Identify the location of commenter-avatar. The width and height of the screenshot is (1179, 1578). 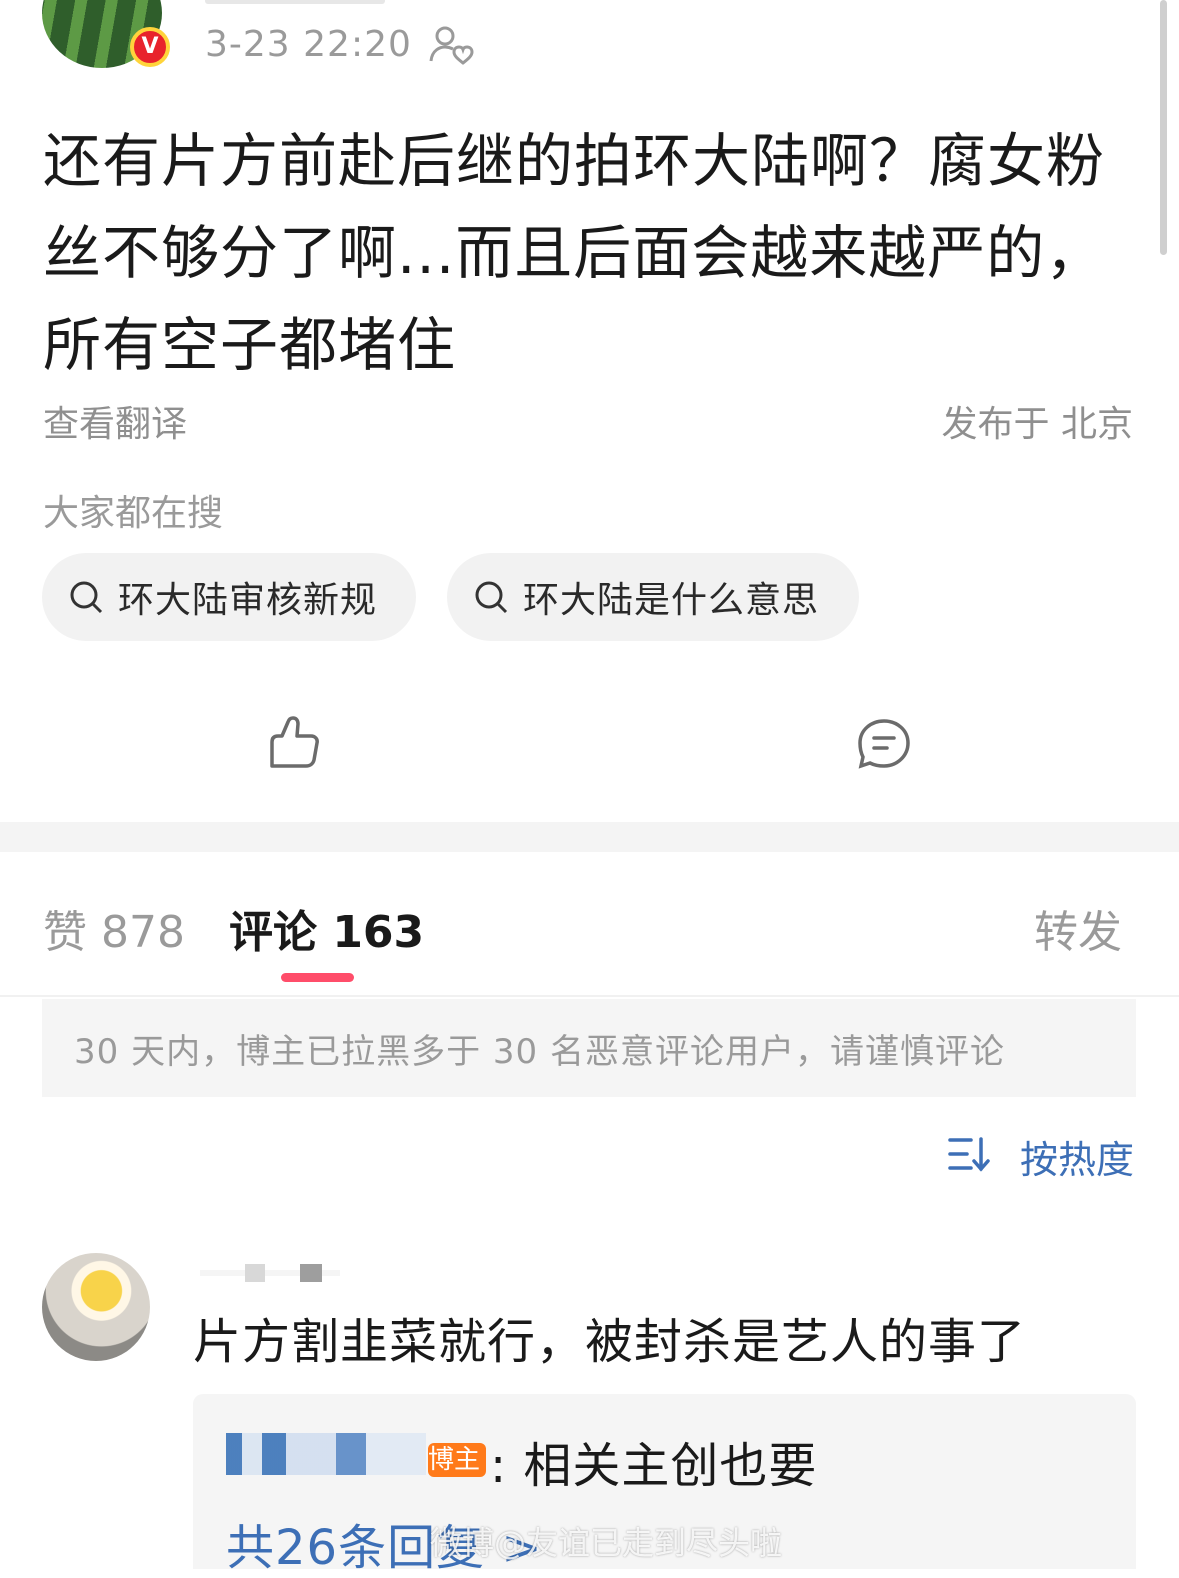
(96, 1307).